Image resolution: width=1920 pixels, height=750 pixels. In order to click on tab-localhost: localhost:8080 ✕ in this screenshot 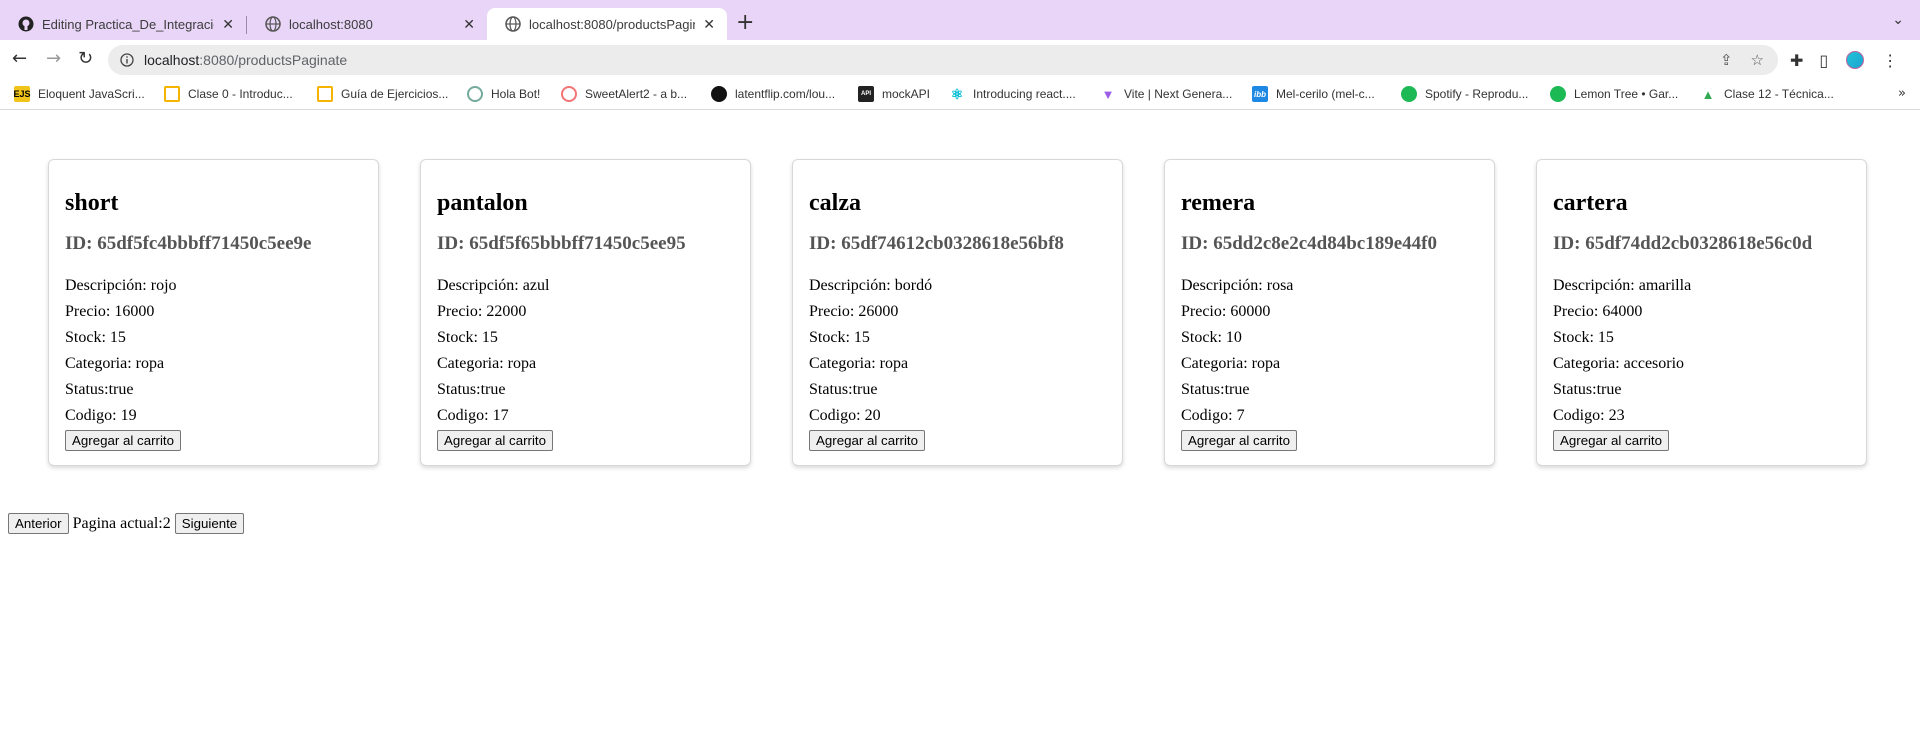, I will do `click(367, 24)`.